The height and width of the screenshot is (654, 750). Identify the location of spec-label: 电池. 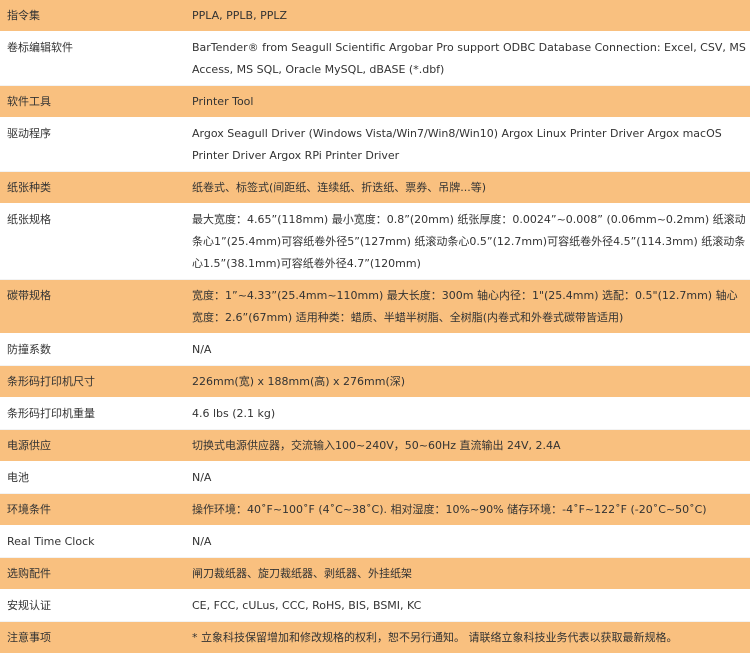
(92, 477).